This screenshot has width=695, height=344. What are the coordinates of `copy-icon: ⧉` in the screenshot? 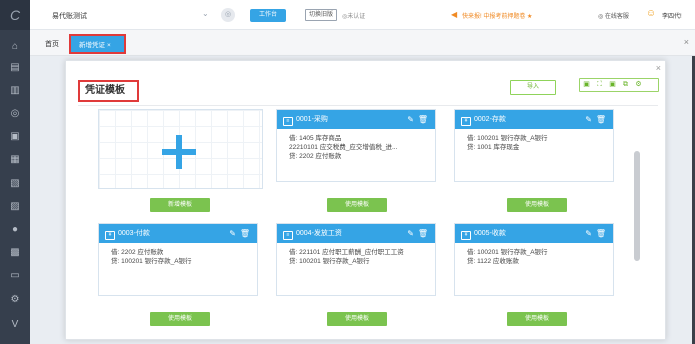 It's located at (625, 85).